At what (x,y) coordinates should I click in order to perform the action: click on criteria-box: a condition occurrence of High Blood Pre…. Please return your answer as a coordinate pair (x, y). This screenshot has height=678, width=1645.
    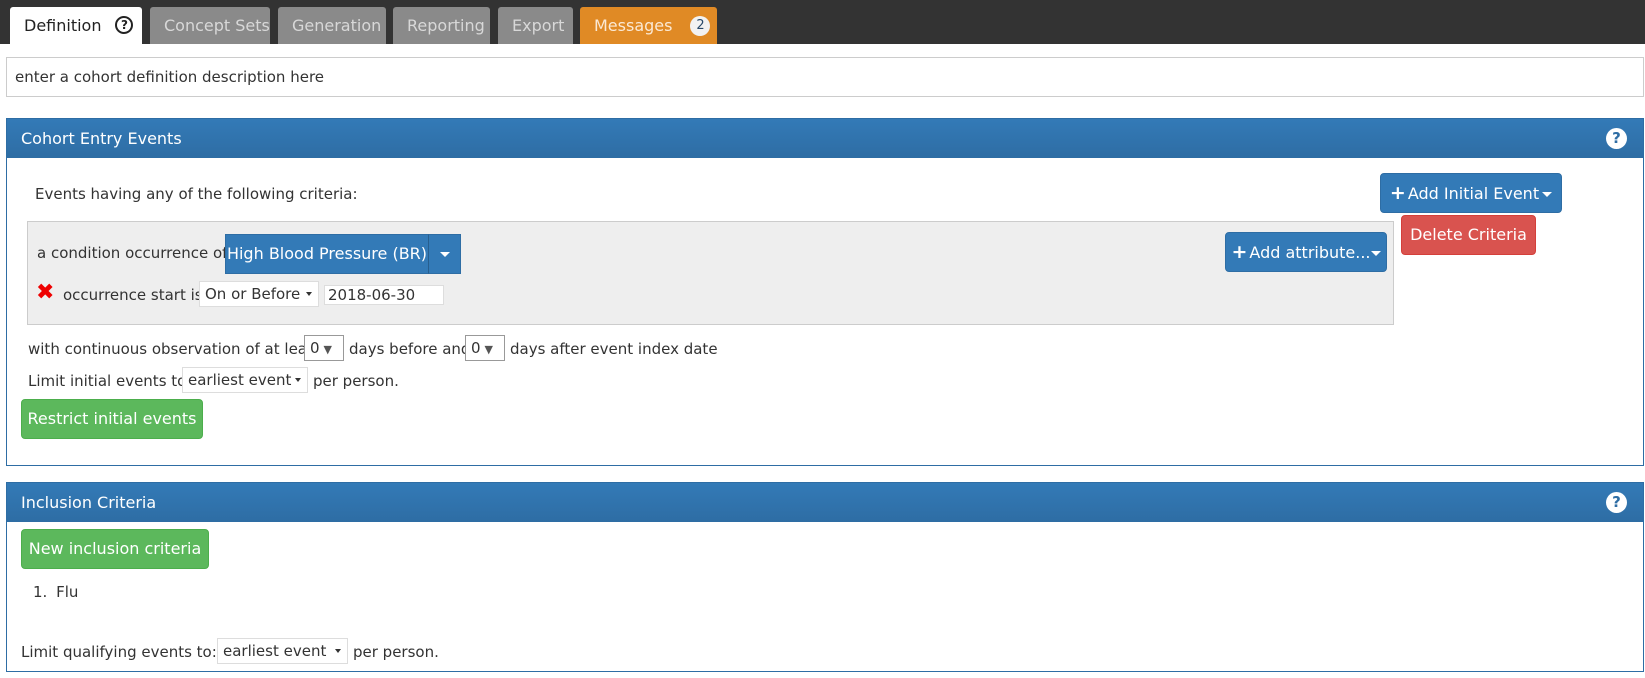
    Looking at the image, I should click on (710, 273).